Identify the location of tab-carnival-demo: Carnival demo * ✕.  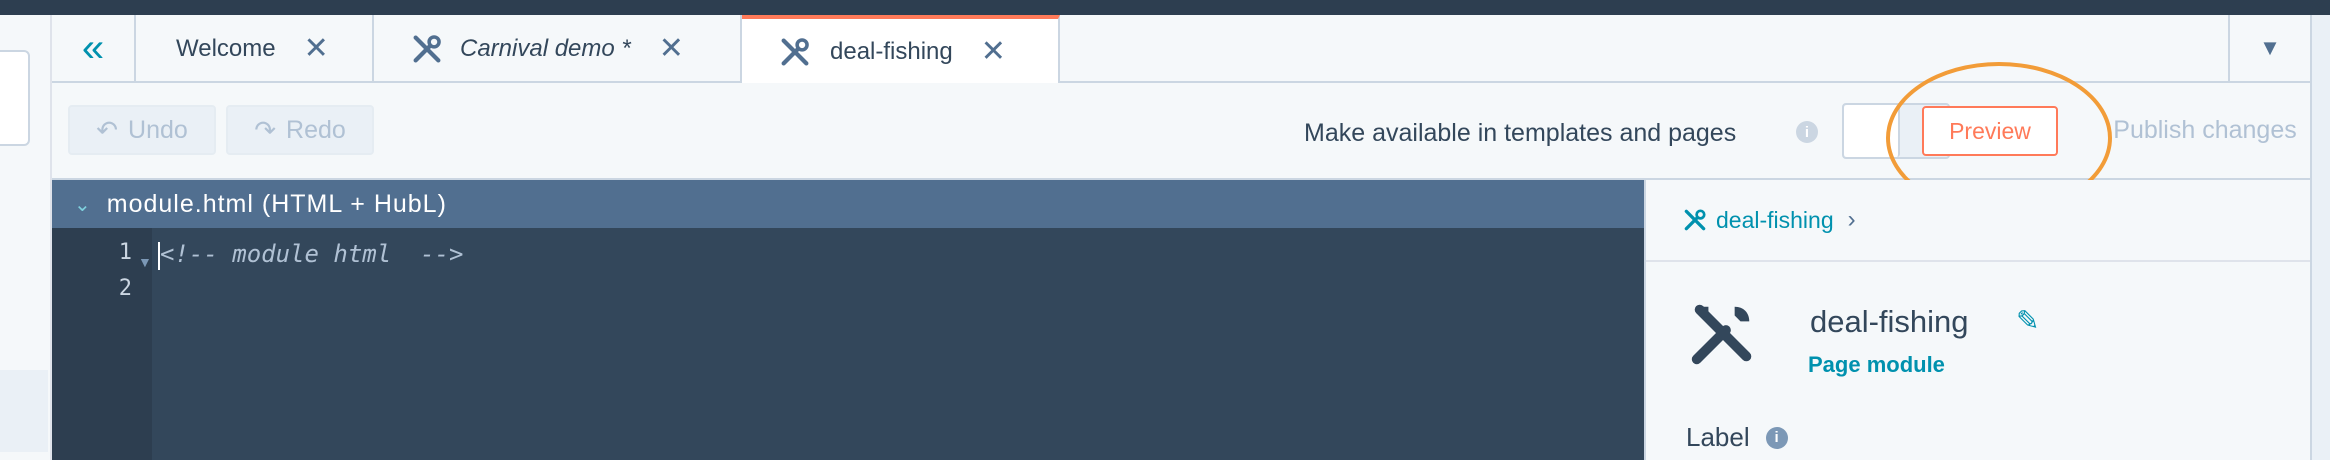
(558, 49).